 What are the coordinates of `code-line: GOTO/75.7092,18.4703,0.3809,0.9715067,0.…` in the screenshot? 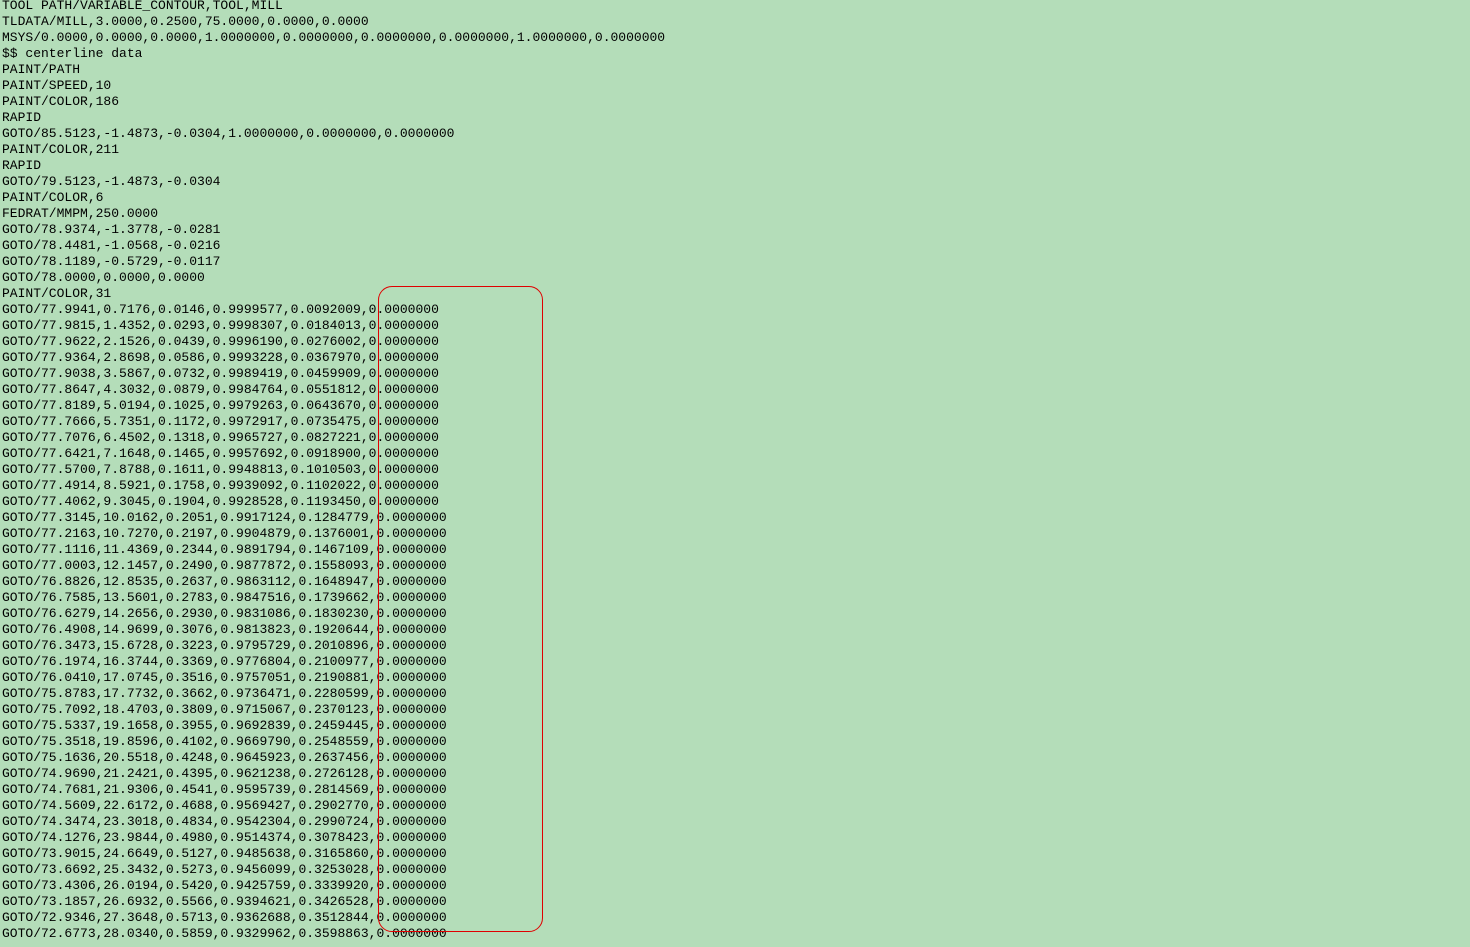 It's located at (224, 709).